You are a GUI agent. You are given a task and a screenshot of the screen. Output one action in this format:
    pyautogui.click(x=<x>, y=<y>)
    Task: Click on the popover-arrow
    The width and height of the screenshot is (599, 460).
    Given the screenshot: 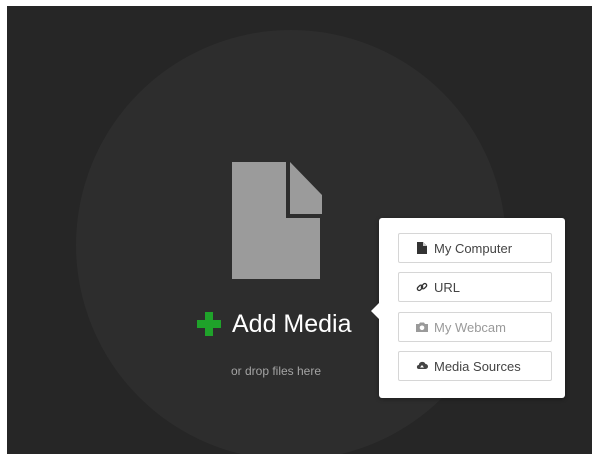 What is the action you would take?
    pyautogui.click(x=375, y=311)
    